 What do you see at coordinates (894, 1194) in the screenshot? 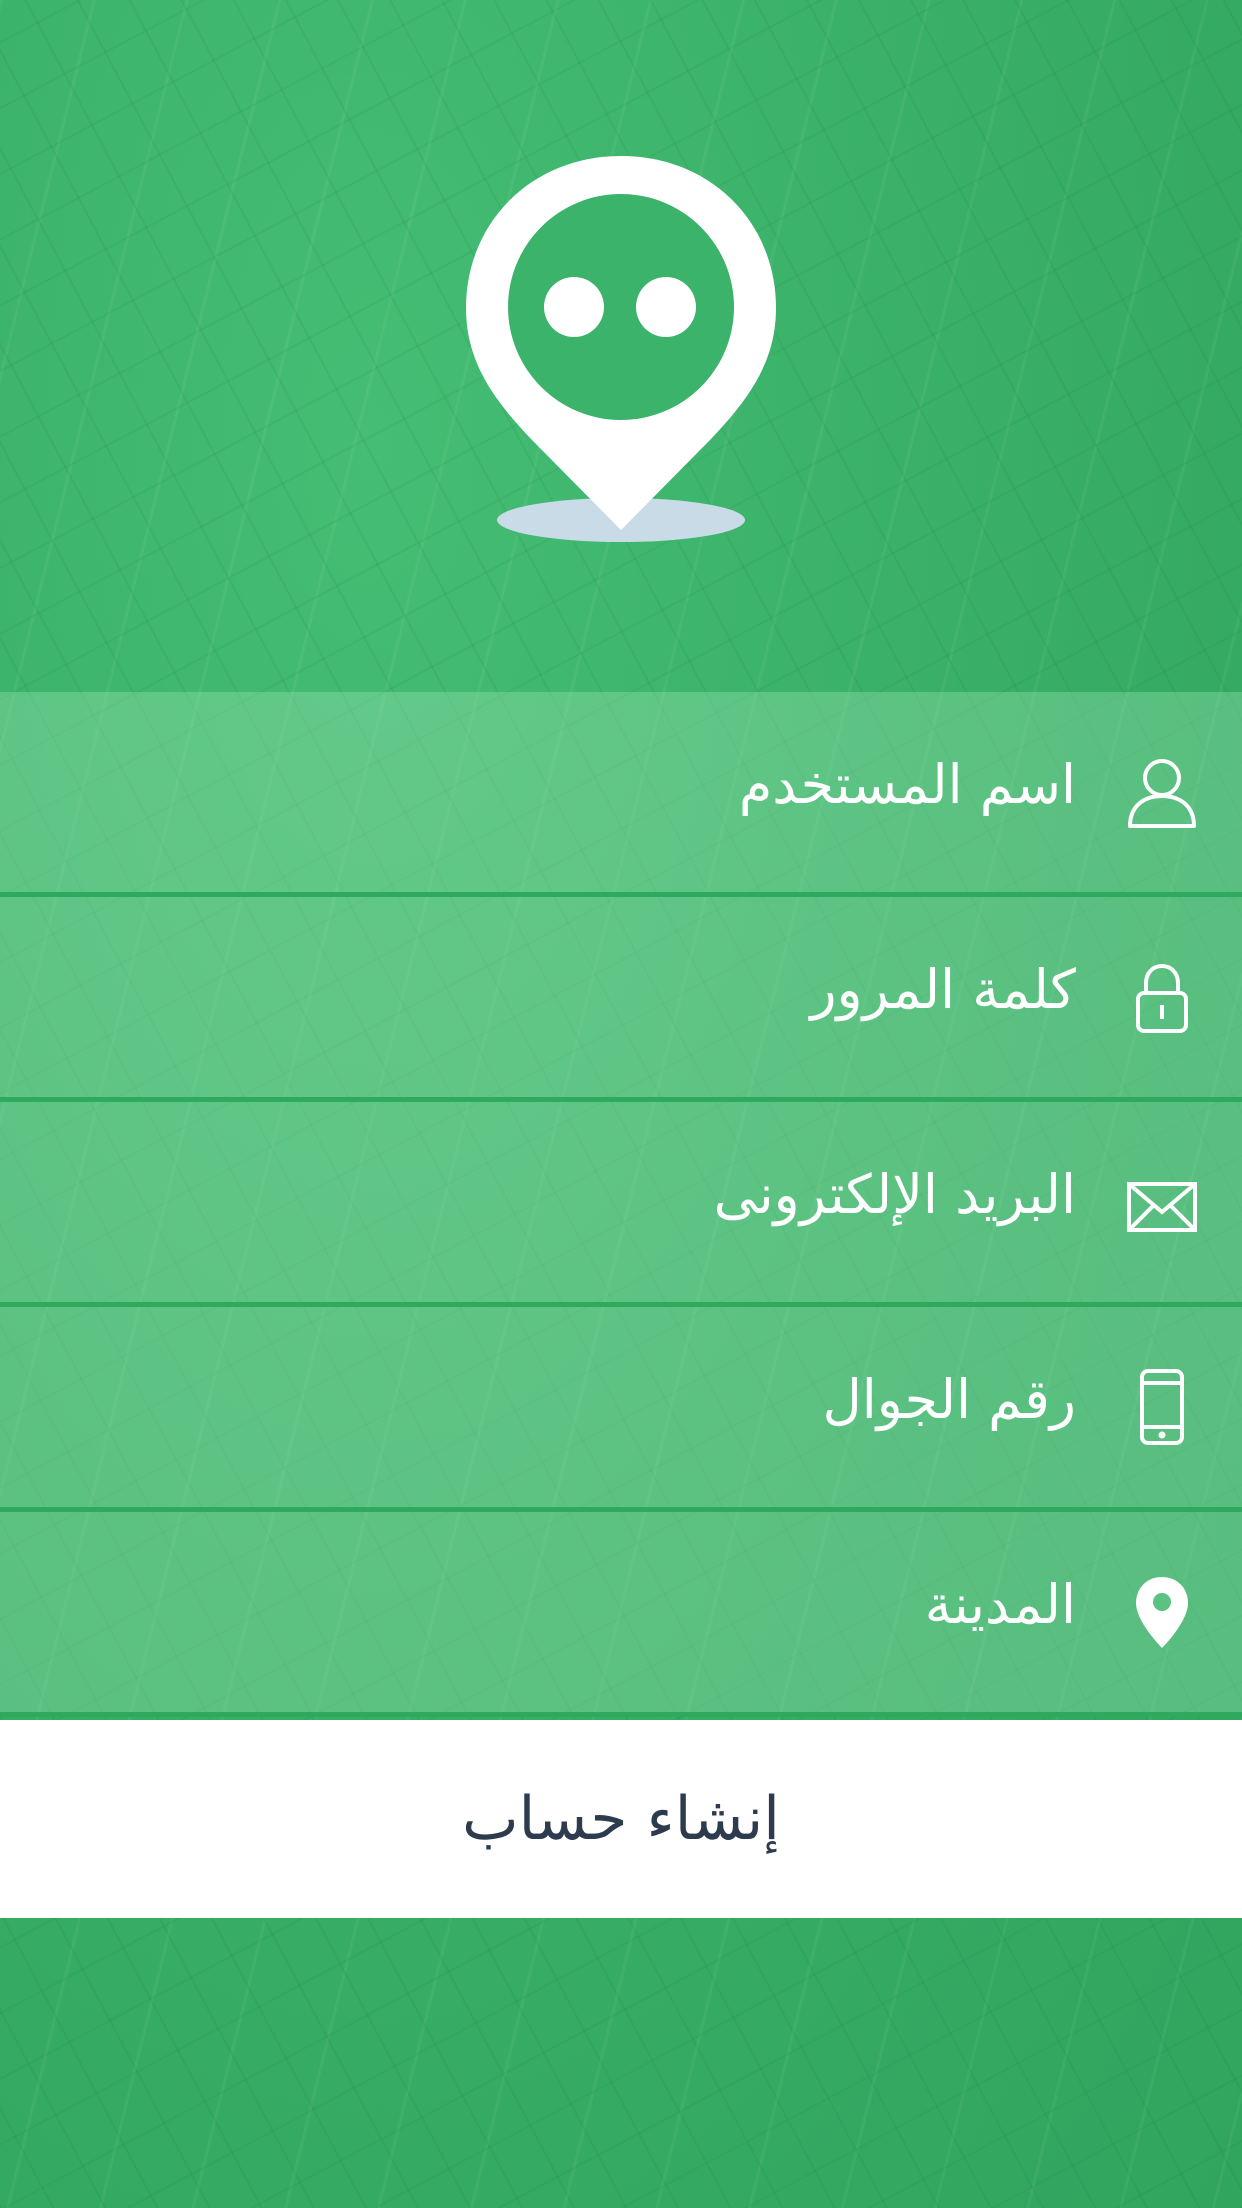
I see `email-label: البريد الإلكترونى` at bounding box center [894, 1194].